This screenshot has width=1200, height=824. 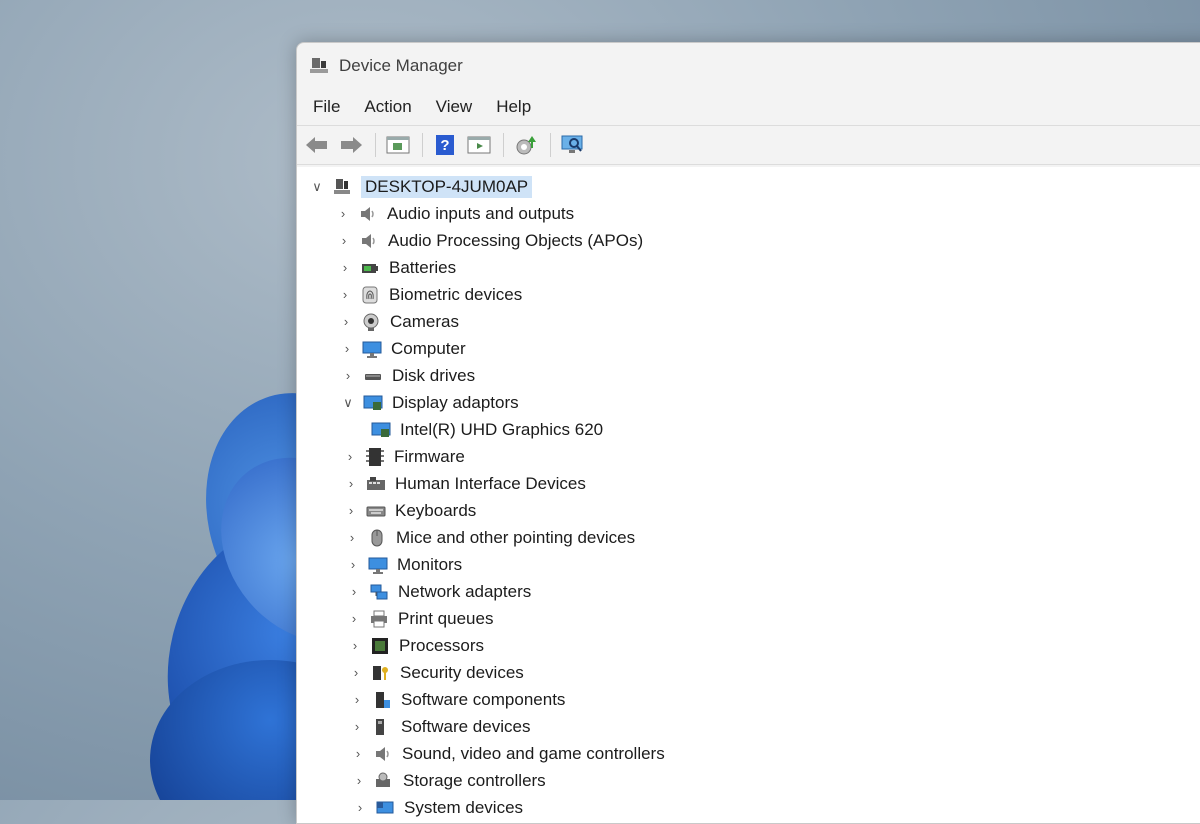 I want to click on tree-category-item: ›System devices, so click(x=748, y=807).